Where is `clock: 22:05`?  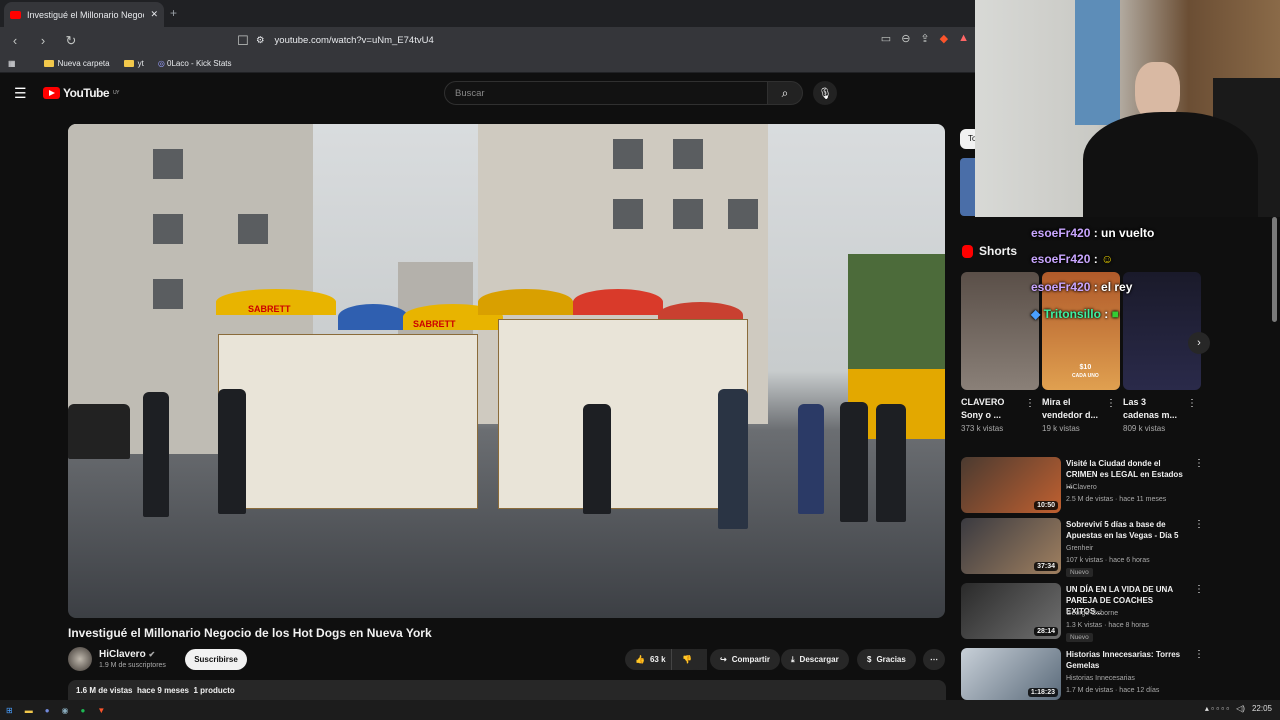 clock: 22:05 is located at coordinates (1262, 708).